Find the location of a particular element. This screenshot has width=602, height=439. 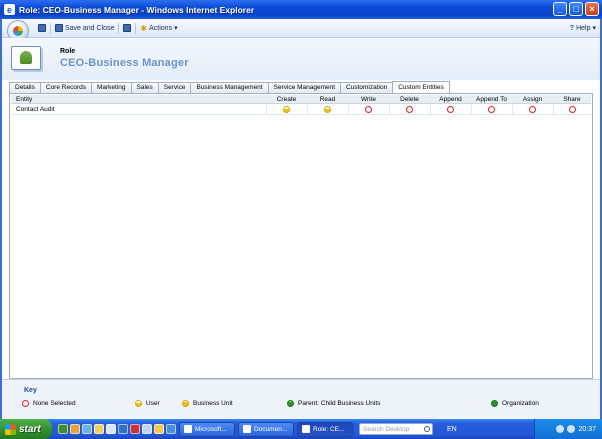

save-and-close-label: Save and Close is located at coordinates (90, 28).